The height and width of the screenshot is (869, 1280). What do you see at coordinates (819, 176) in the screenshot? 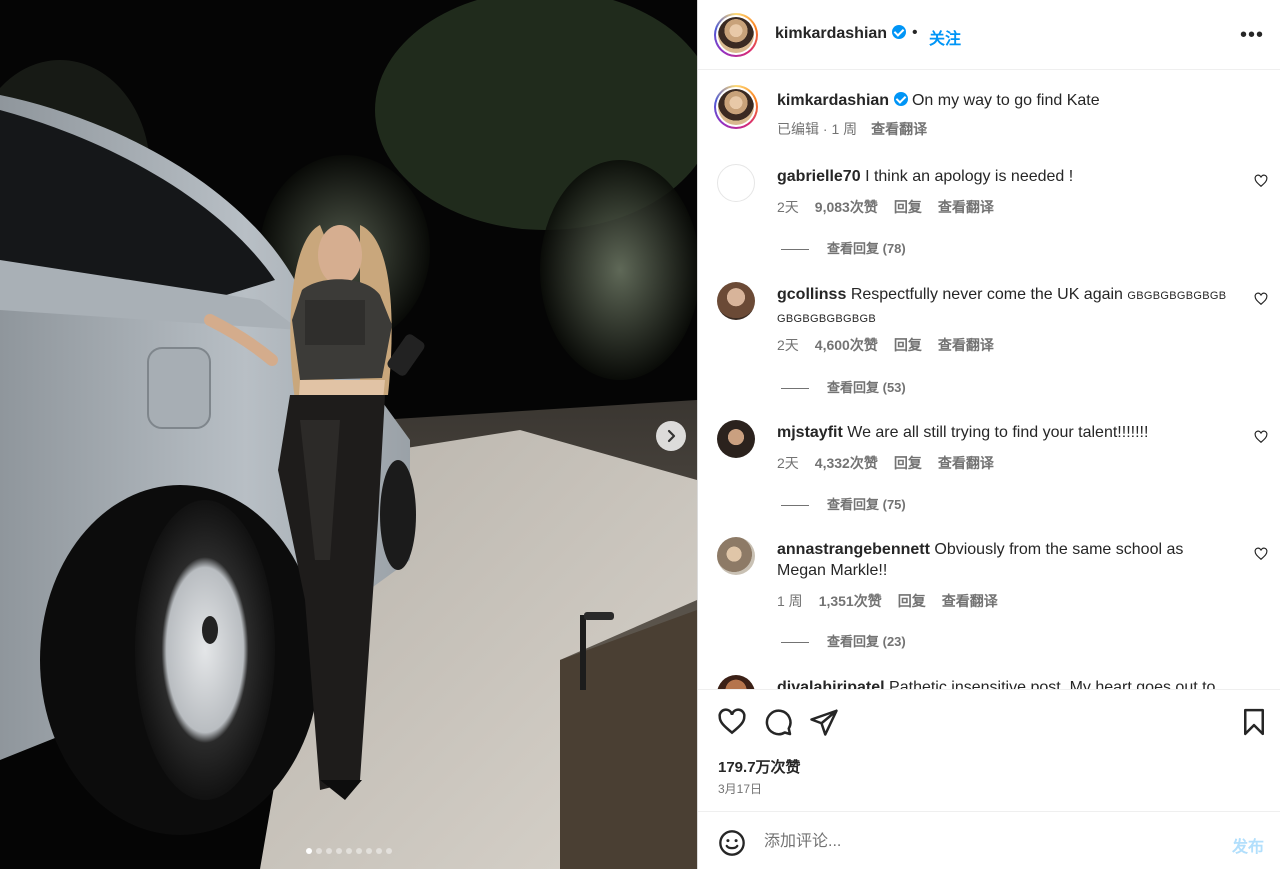
I see `comment-username: gabrielle70` at bounding box center [819, 176].